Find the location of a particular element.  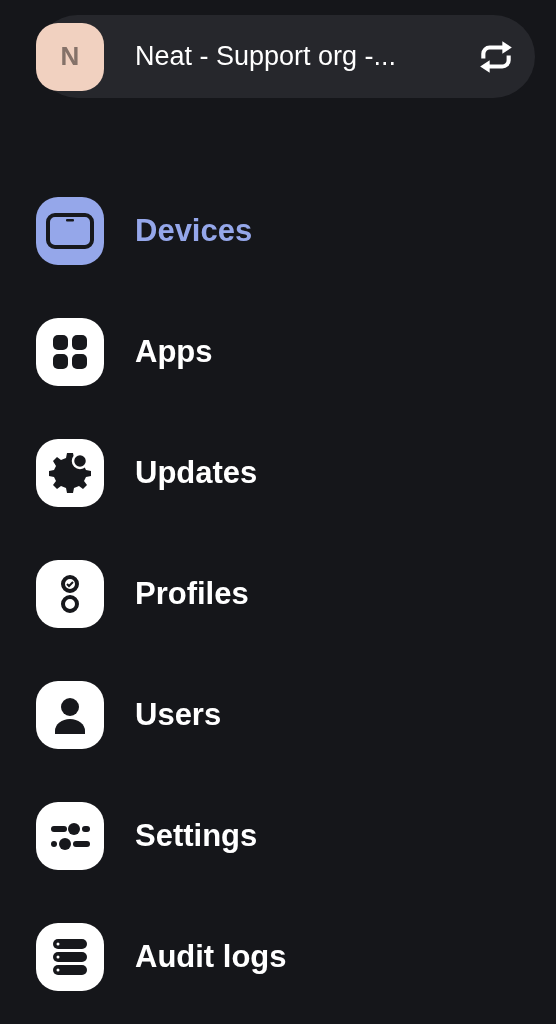

nav-item: Apps is located at coordinates (285, 352).